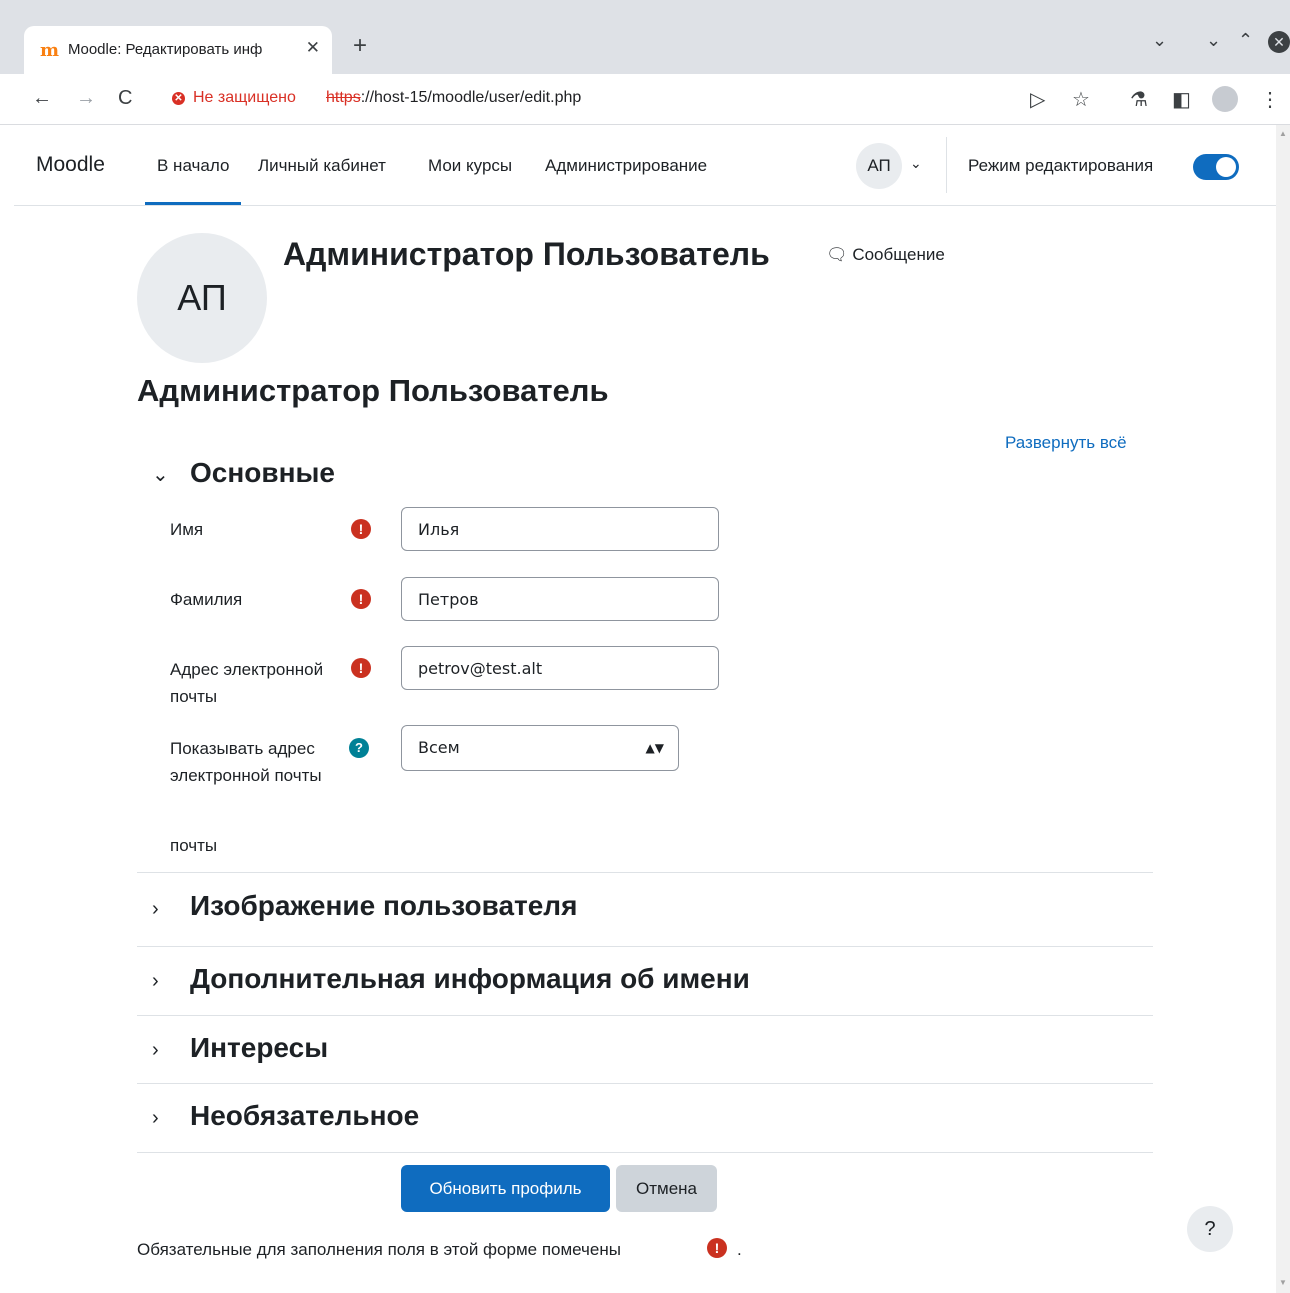 This screenshot has width=1290, height=1293. What do you see at coordinates (1061, 165) in the screenshot?
I see `edit-mode-label: Режим редактирования` at bounding box center [1061, 165].